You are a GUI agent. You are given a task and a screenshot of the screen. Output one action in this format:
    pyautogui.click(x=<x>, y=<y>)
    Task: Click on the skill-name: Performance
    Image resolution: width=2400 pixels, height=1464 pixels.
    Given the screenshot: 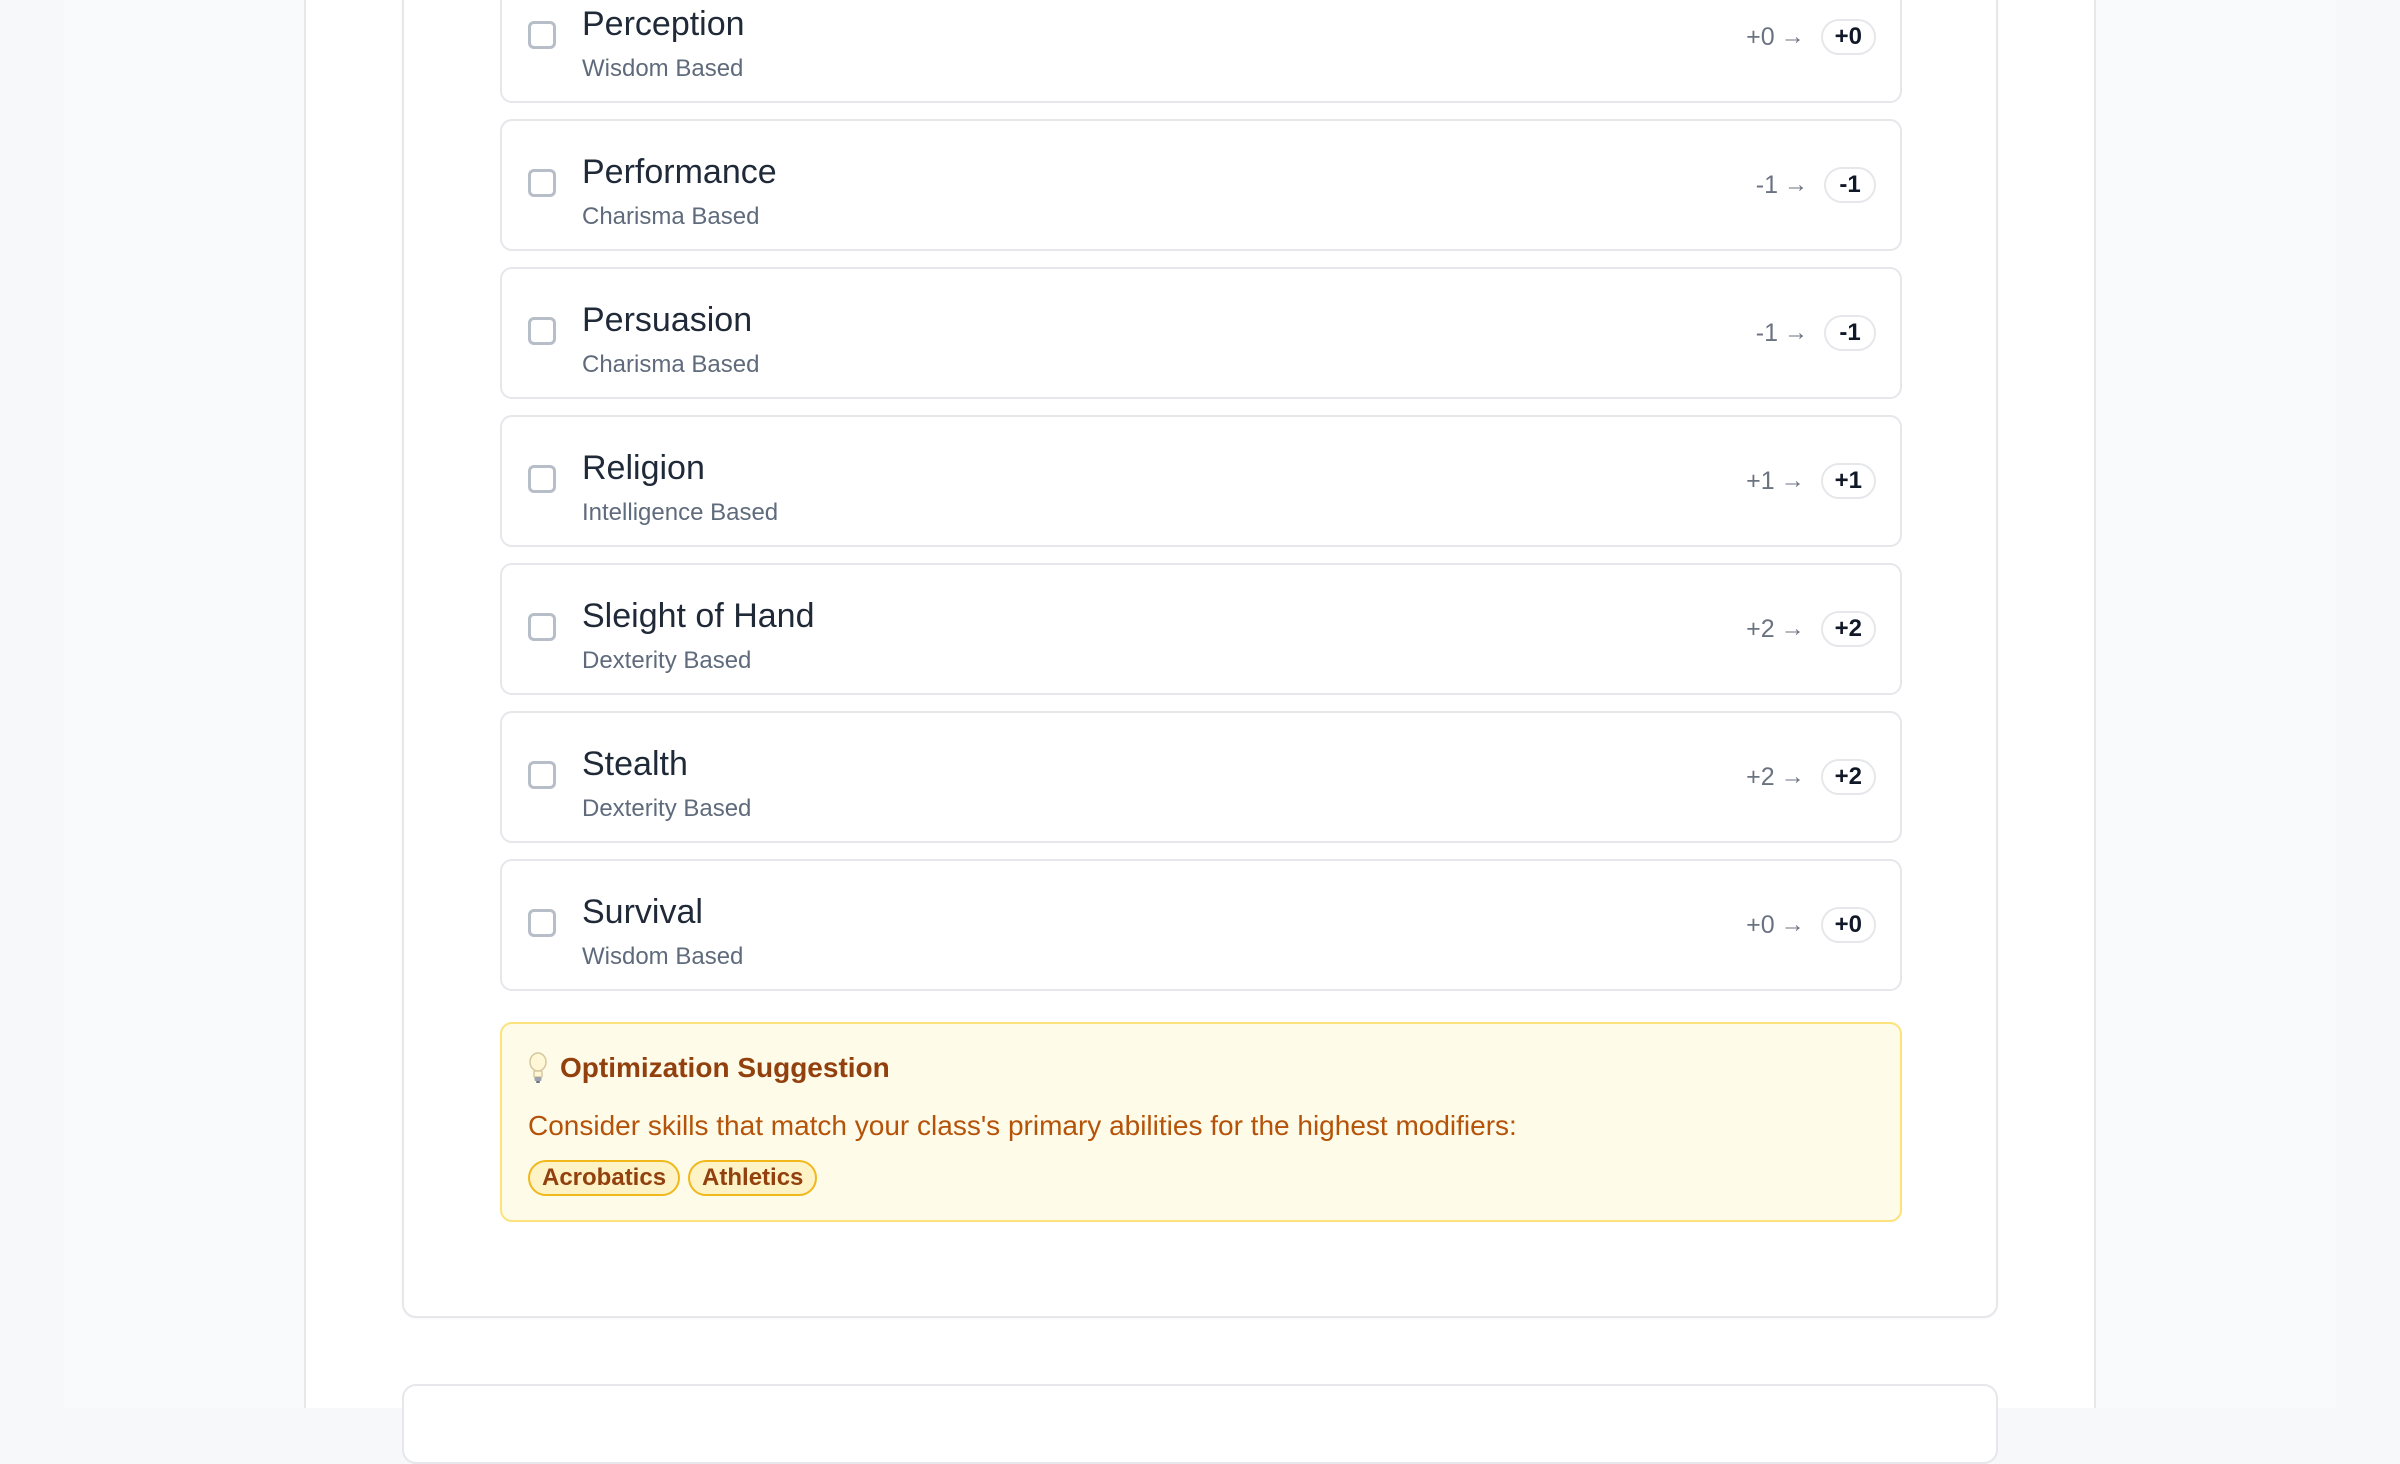 What is the action you would take?
    pyautogui.click(x=679, y=172)
    